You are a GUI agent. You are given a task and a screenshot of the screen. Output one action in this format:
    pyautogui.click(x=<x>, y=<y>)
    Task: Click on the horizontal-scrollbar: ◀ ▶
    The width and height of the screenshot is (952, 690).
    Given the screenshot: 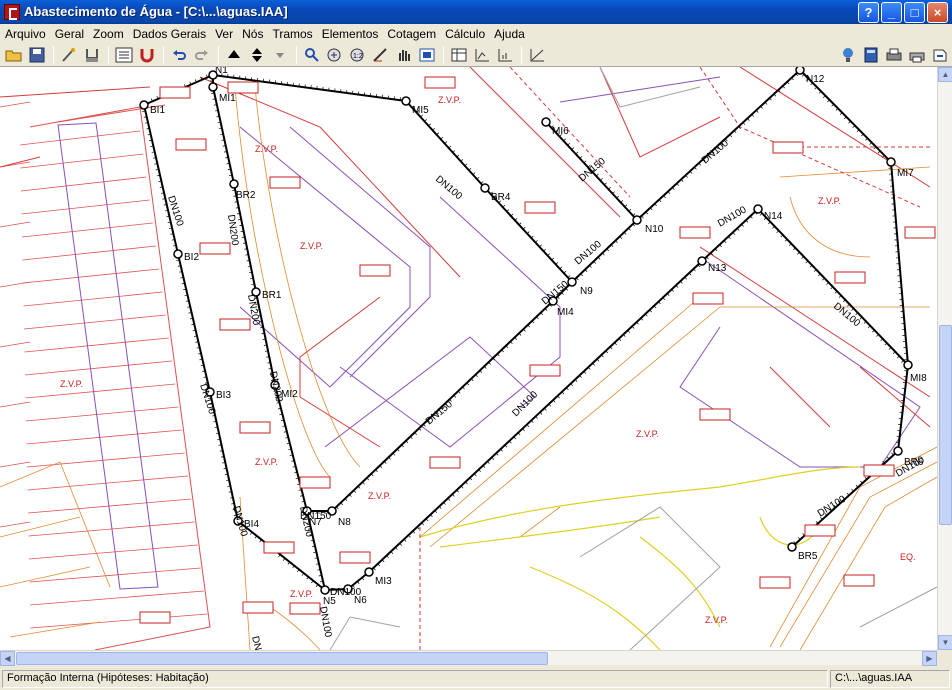 What is the action you would take?
    pyautogui.click(x=468, y=658)
    